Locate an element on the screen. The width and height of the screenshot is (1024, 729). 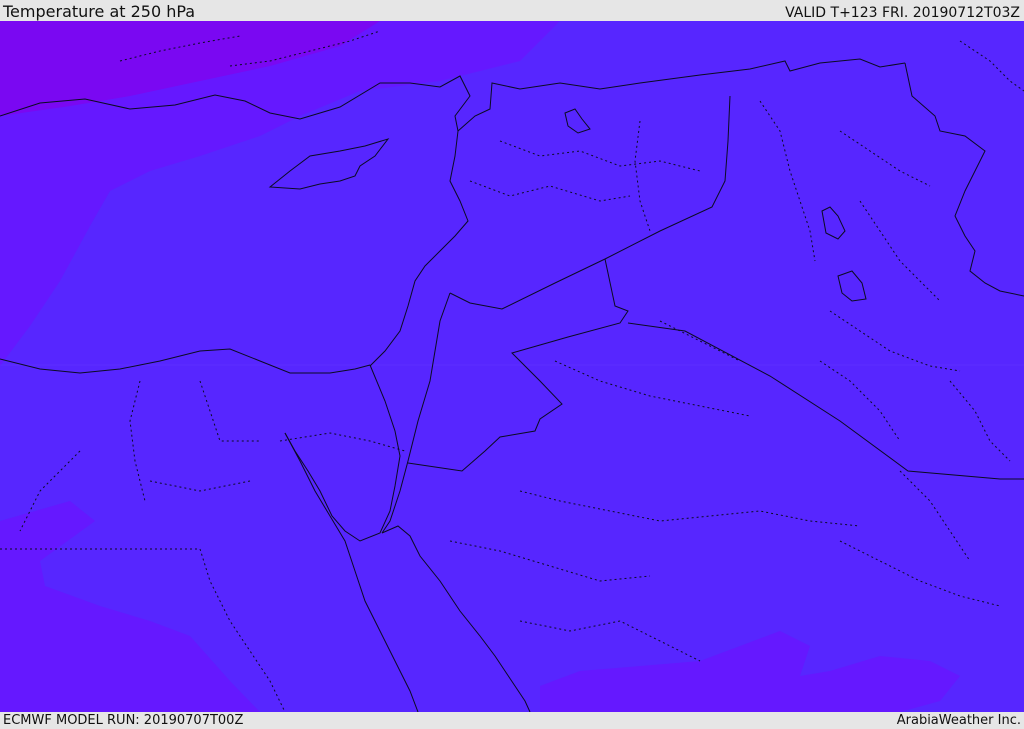
credit-label: ArabiaWeather Inc. is located at coordinates (958, 720).